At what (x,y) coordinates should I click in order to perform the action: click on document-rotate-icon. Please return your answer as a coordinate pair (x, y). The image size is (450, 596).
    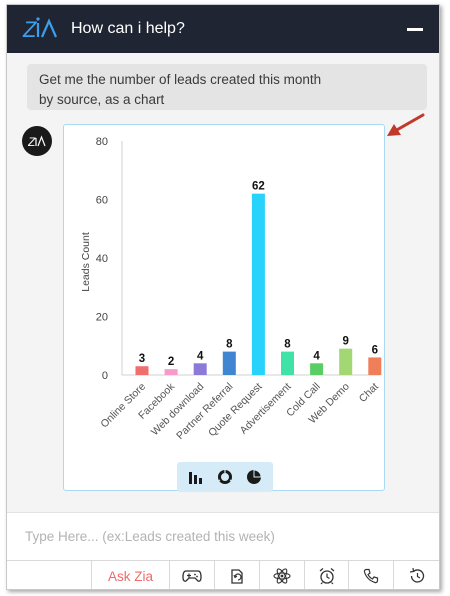
    Looking at the image, I should click on (237, 575).